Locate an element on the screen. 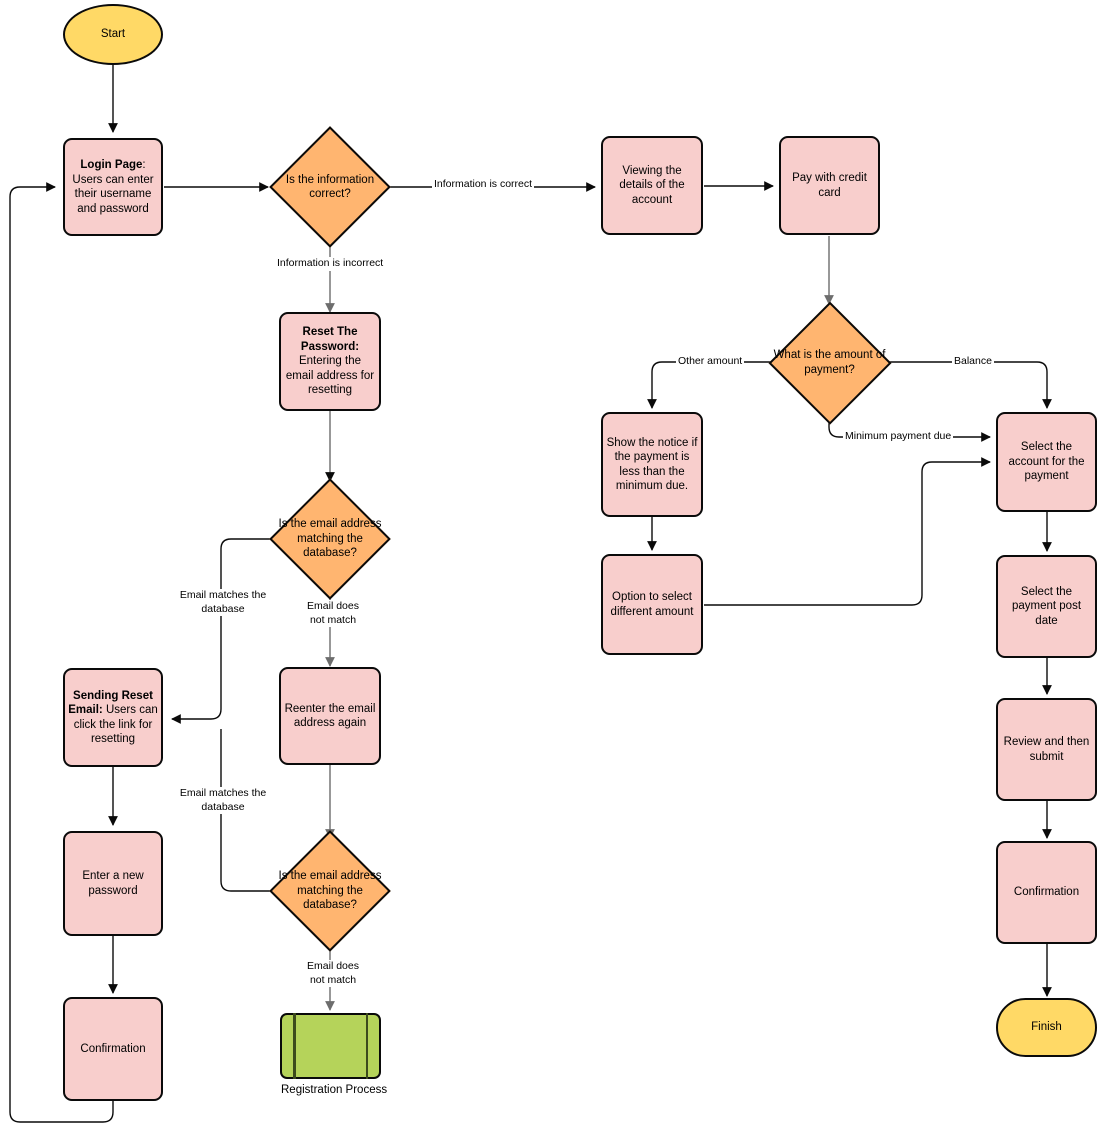 The height and width of the screenshot is (1131, 1099). node-confirmation-right-label: Confirmation is located at coordinates (1046, 892).